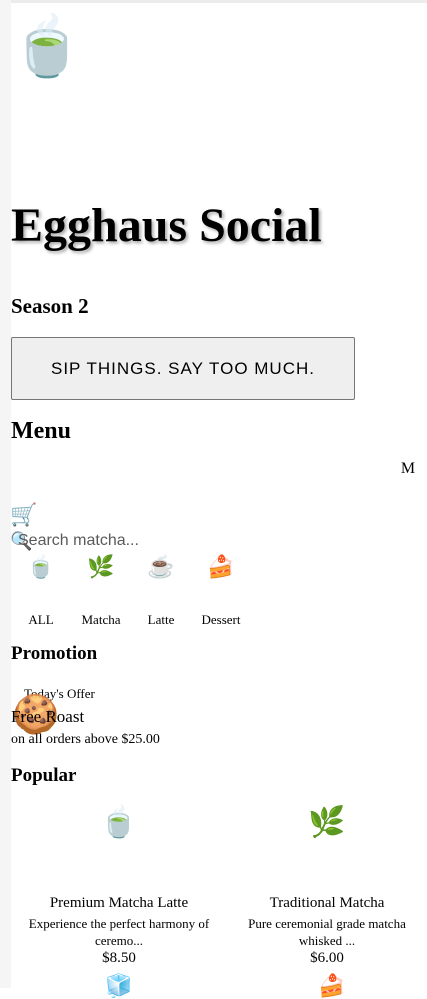 Image resolution: width=427 pixels, height=999 pixels. Describe the element at coordinates (221, 592) in the screenshot. I see `category-dessert: 🍰 Dessert` at that location.